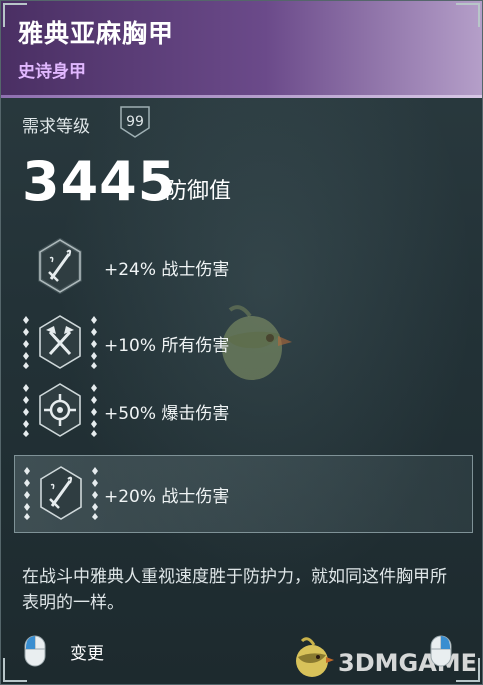 The width and height of the screenshot is (483, 685). Describe the element at coordinates (408, 663) in the screenshot. I see `watermark-text: 3DMGAME` at that location.